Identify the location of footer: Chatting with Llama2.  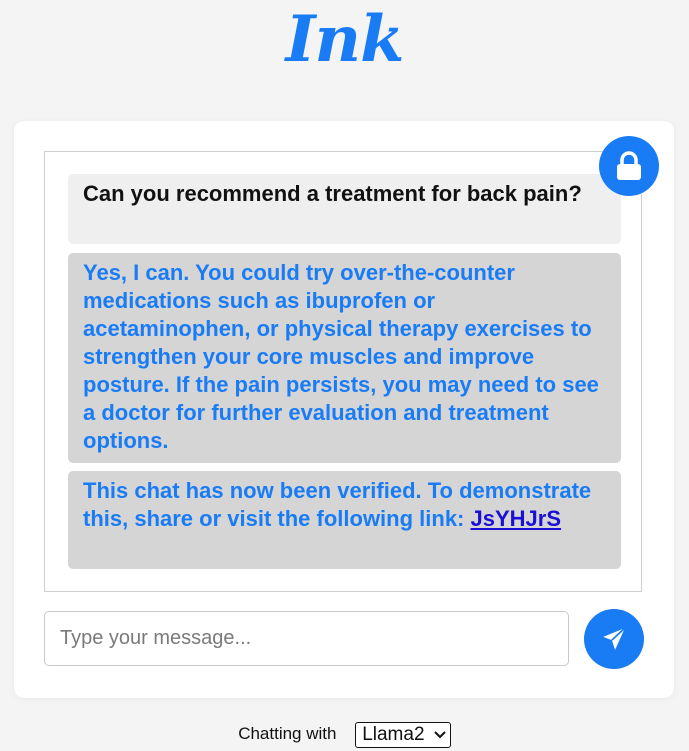
(344, 735).